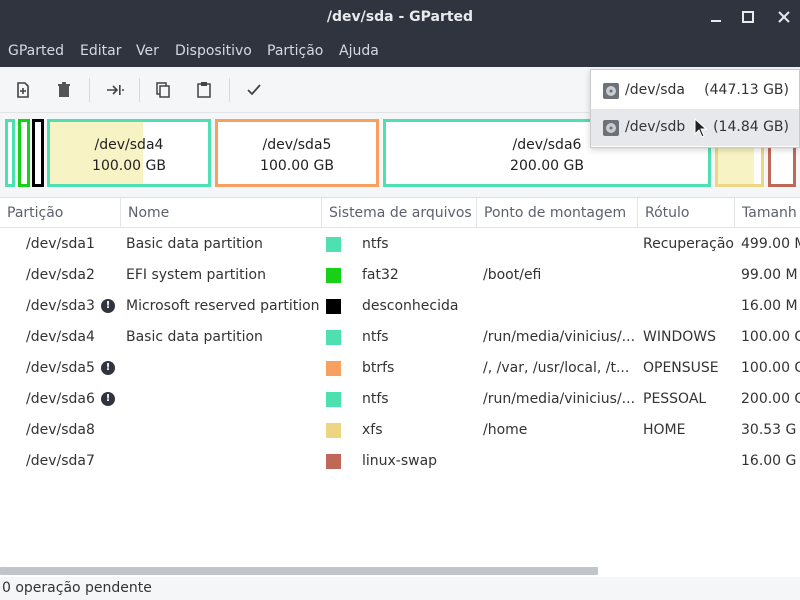 The image size is (800, 600). Describe the element at coordinates (400, 430) in the screenshot. I see `table-row: /dev/sda8 xfs/home HOME 30.53 G` at that location.